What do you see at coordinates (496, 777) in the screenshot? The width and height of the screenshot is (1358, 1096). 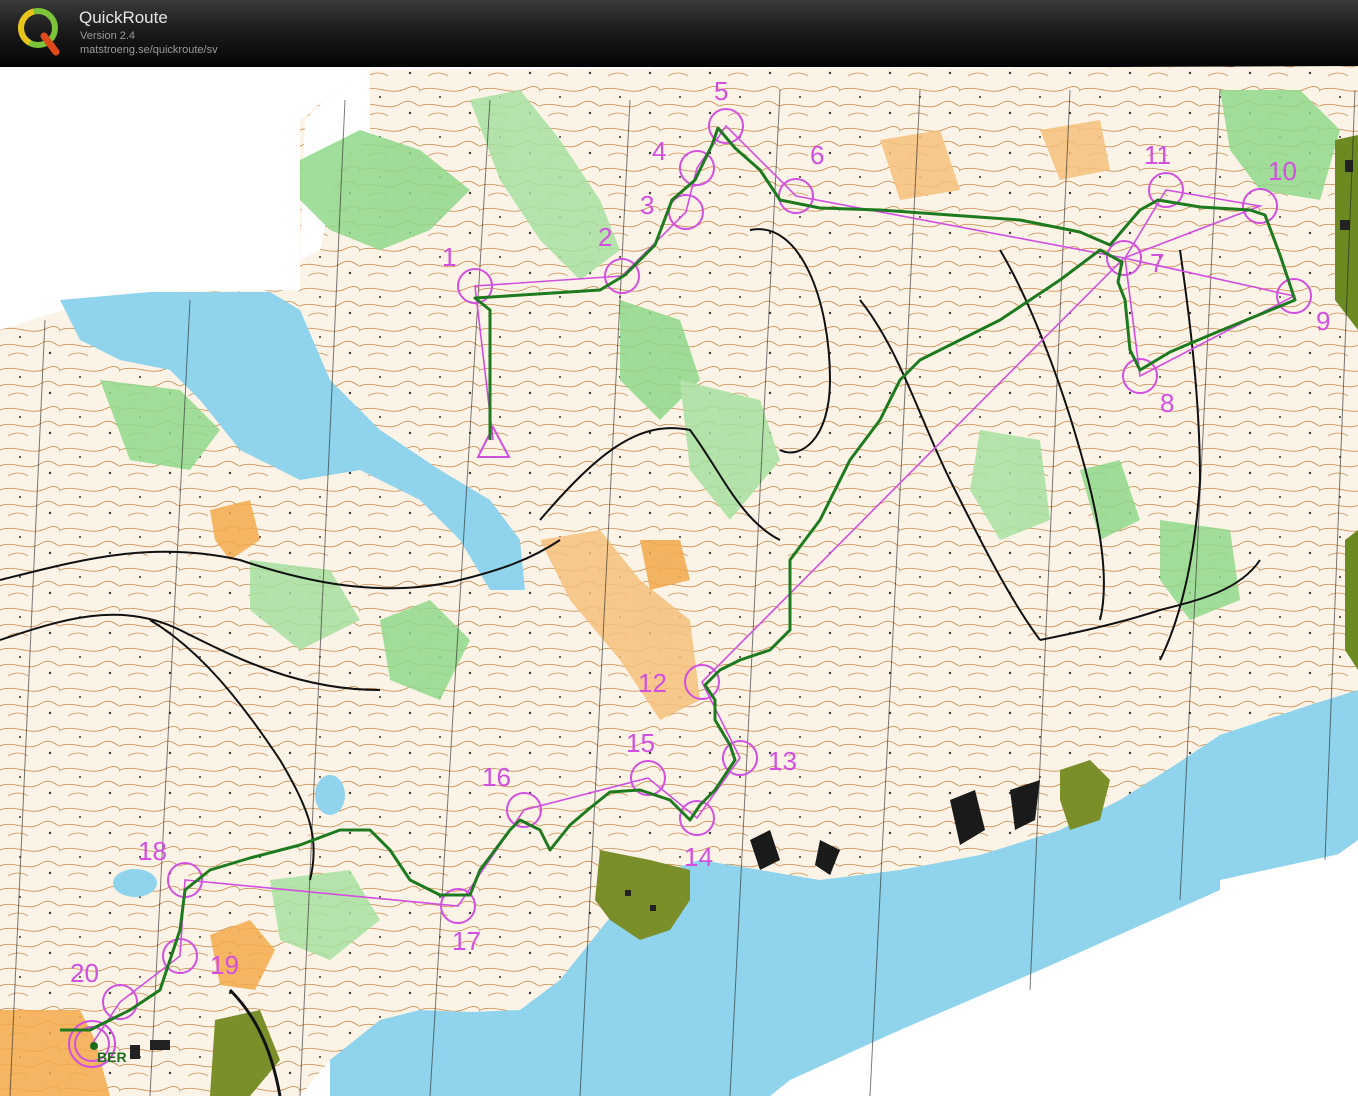 I see `control-label-16: 16` at bounding box center [496, 777].